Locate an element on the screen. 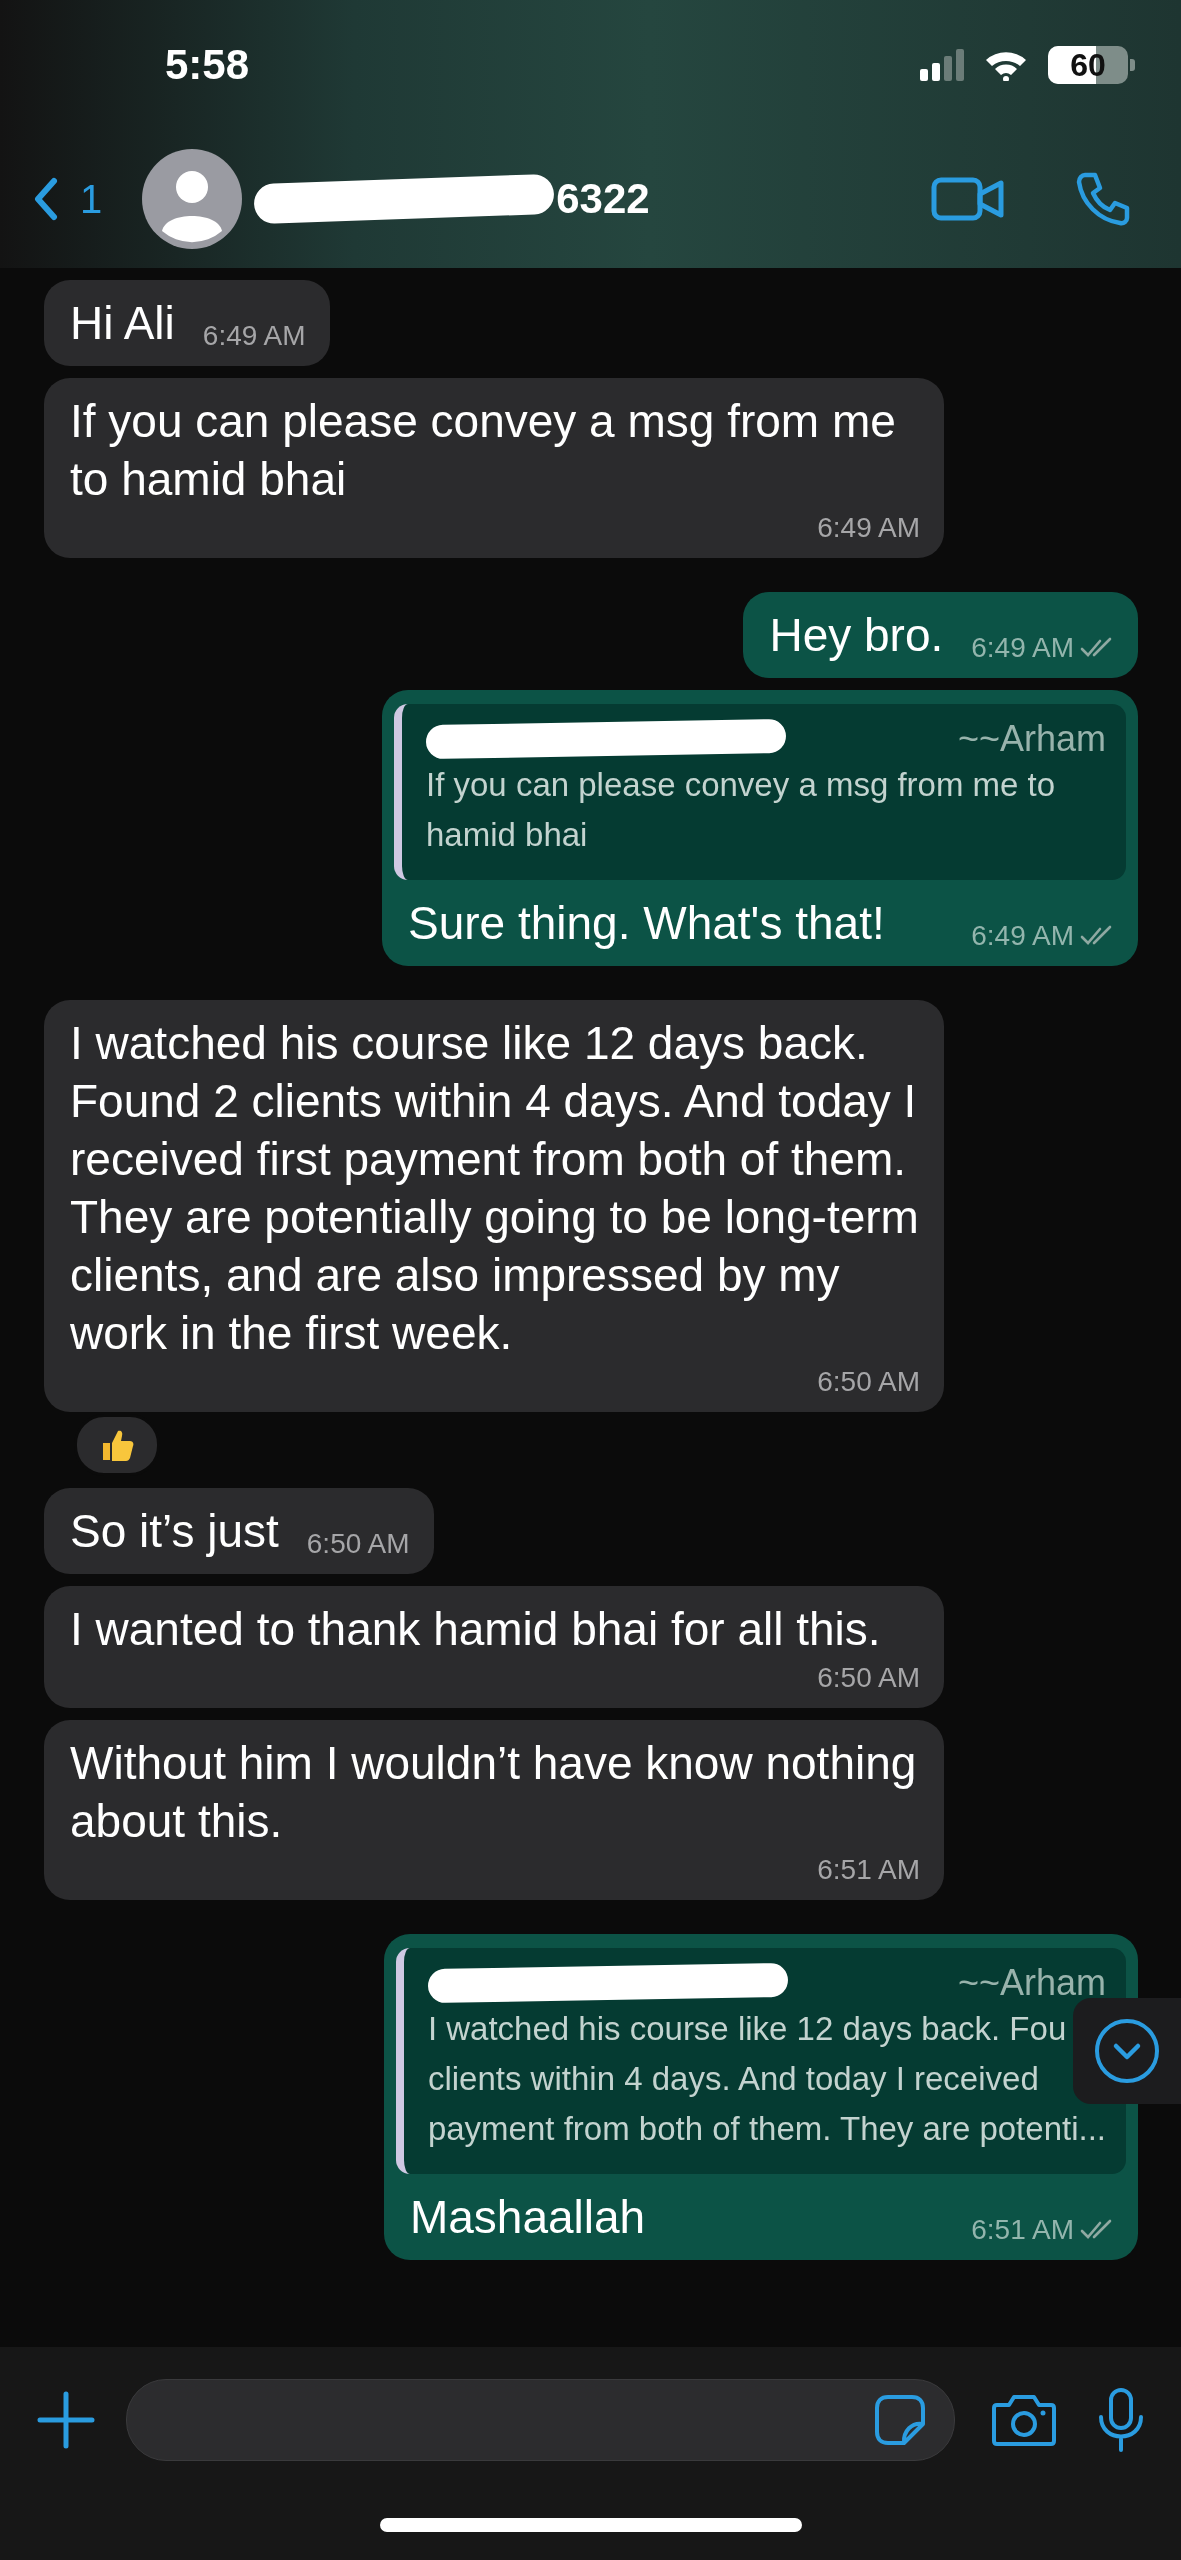 The height and width of the screenshot is (2560, 1181). message-bubble: Hey bro. 6:49 AM is located at coordinates (940, 635).